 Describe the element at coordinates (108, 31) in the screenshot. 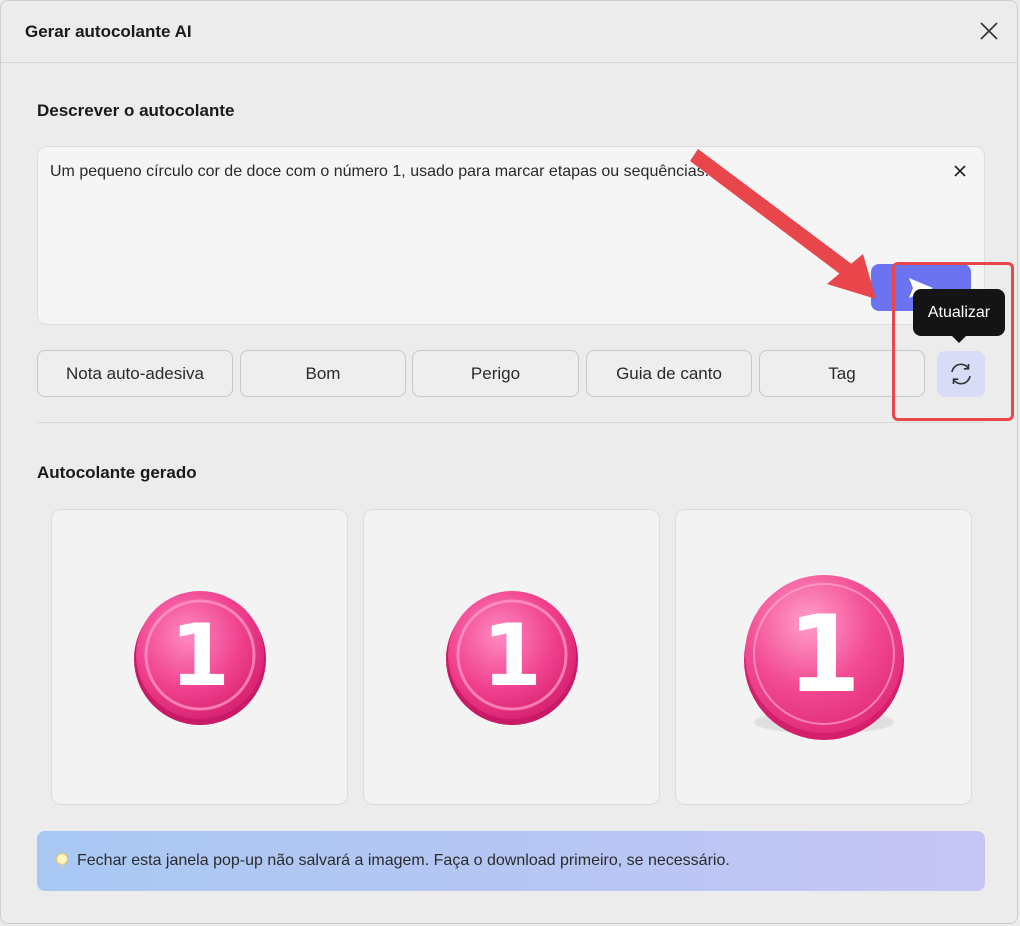

I see `dialog-title: Gerar autocolante AI` at that location.